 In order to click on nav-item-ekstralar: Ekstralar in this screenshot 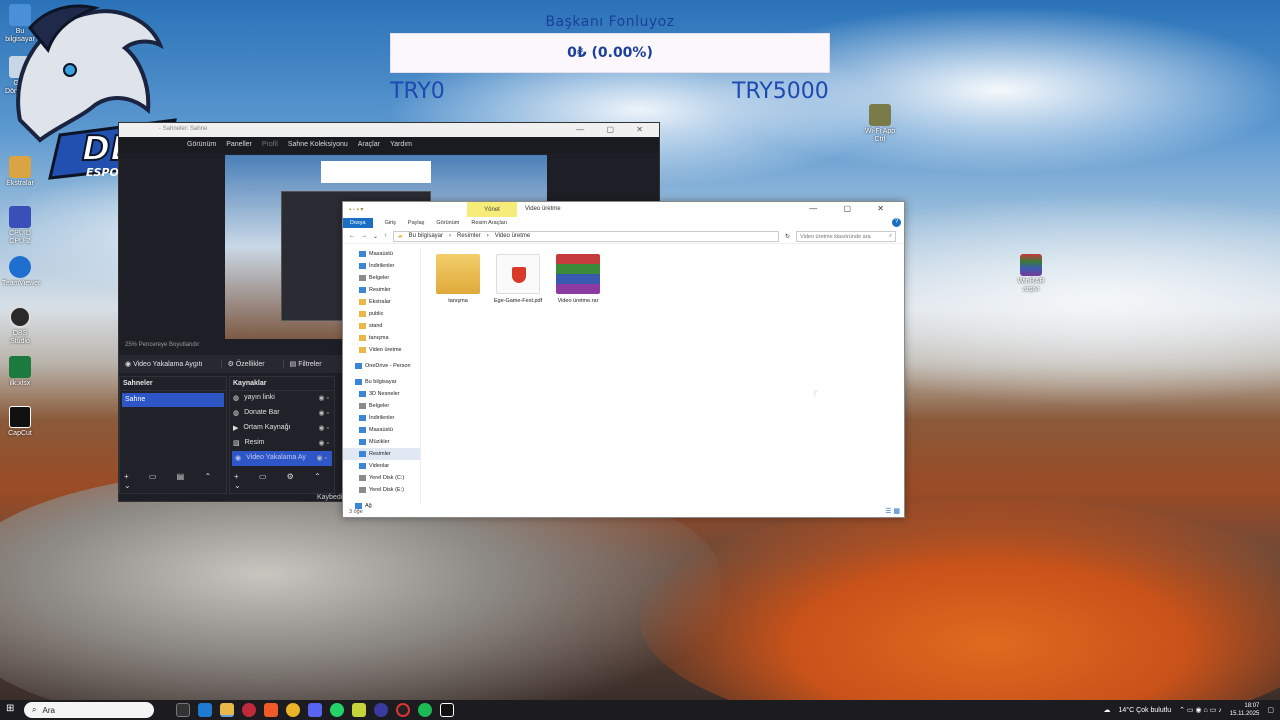, I will do `click(381, 302)`.